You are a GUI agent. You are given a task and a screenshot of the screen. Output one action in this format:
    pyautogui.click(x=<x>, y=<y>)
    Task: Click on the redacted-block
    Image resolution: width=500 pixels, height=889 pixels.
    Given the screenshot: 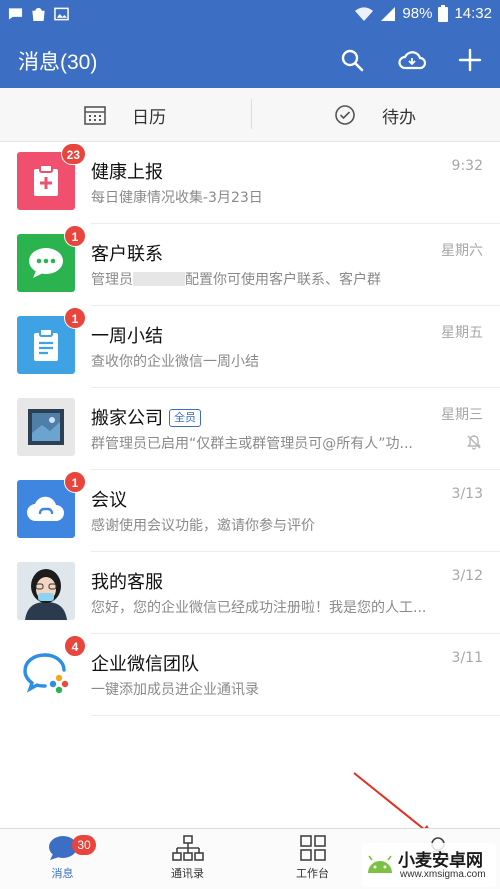 What is the action you would take?
    pyautogui.click(x=159, y=279)
    